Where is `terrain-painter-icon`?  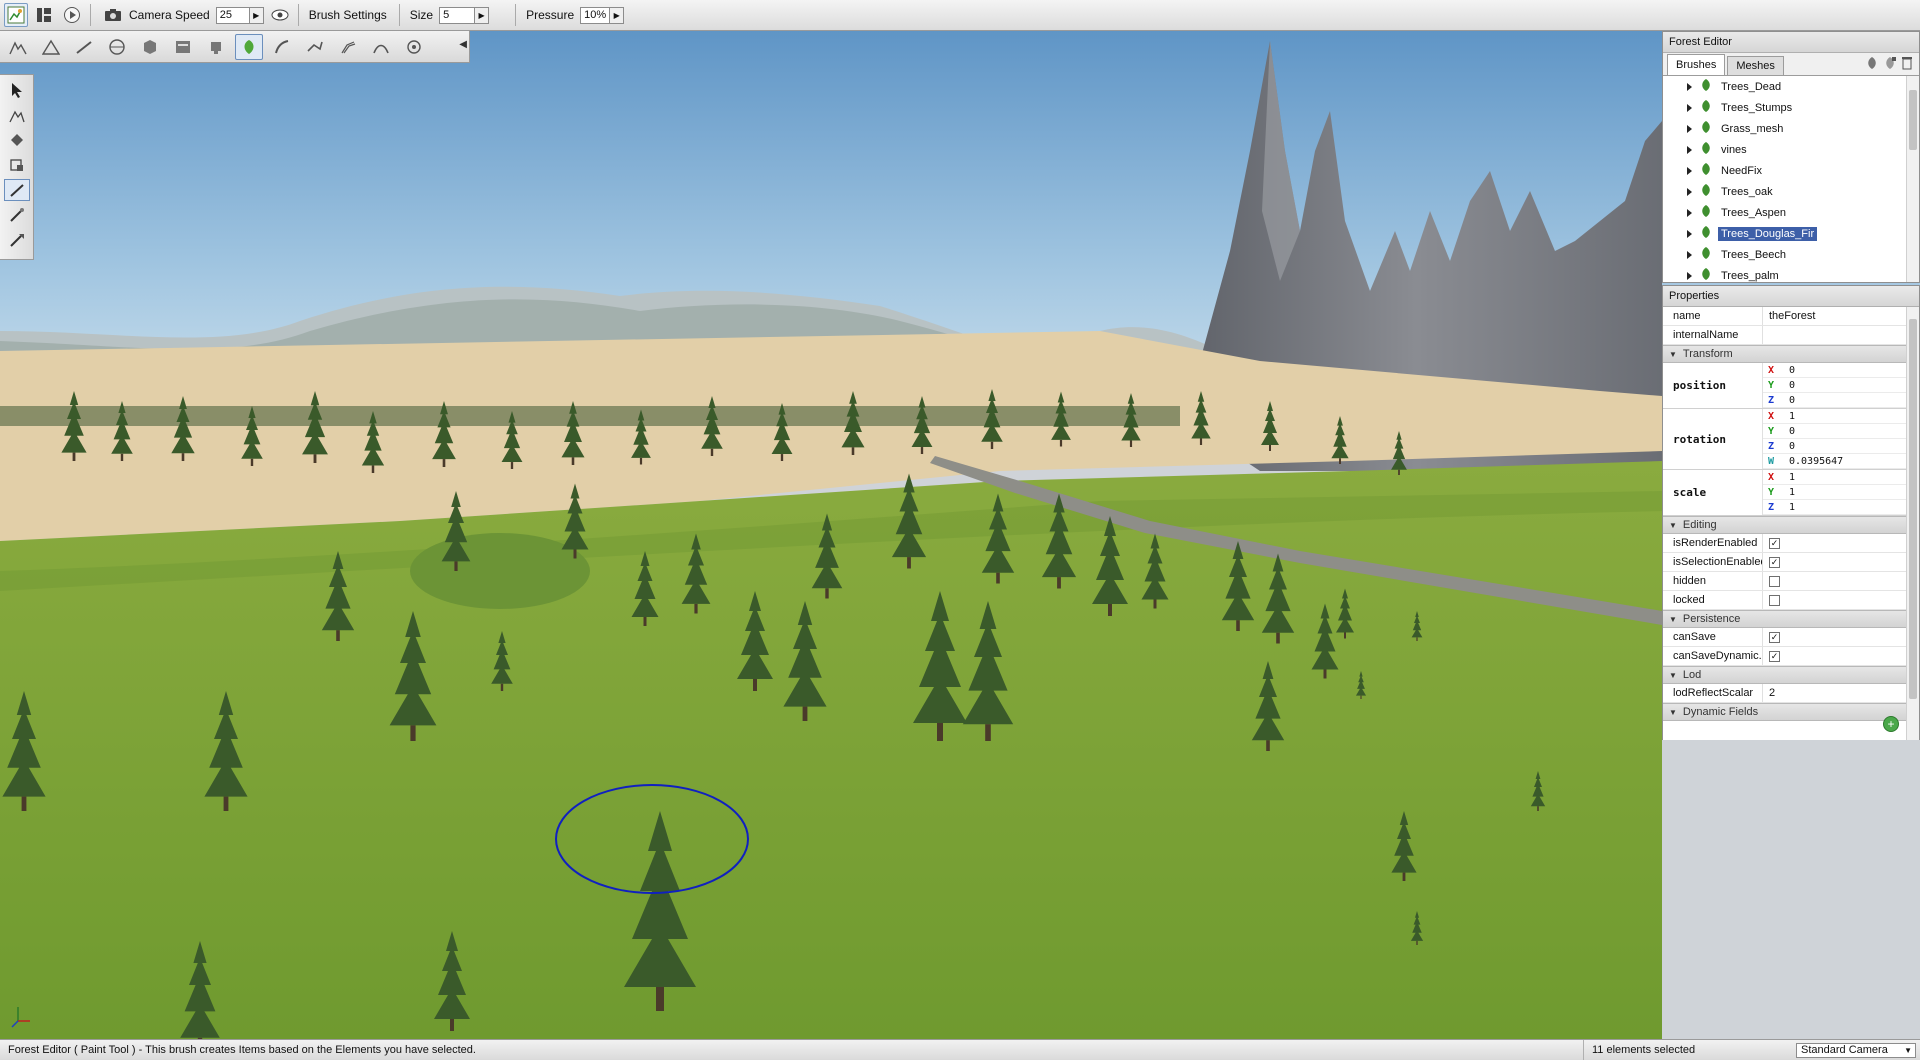
terrain-painter-icon is located at coordinates (84, 47).